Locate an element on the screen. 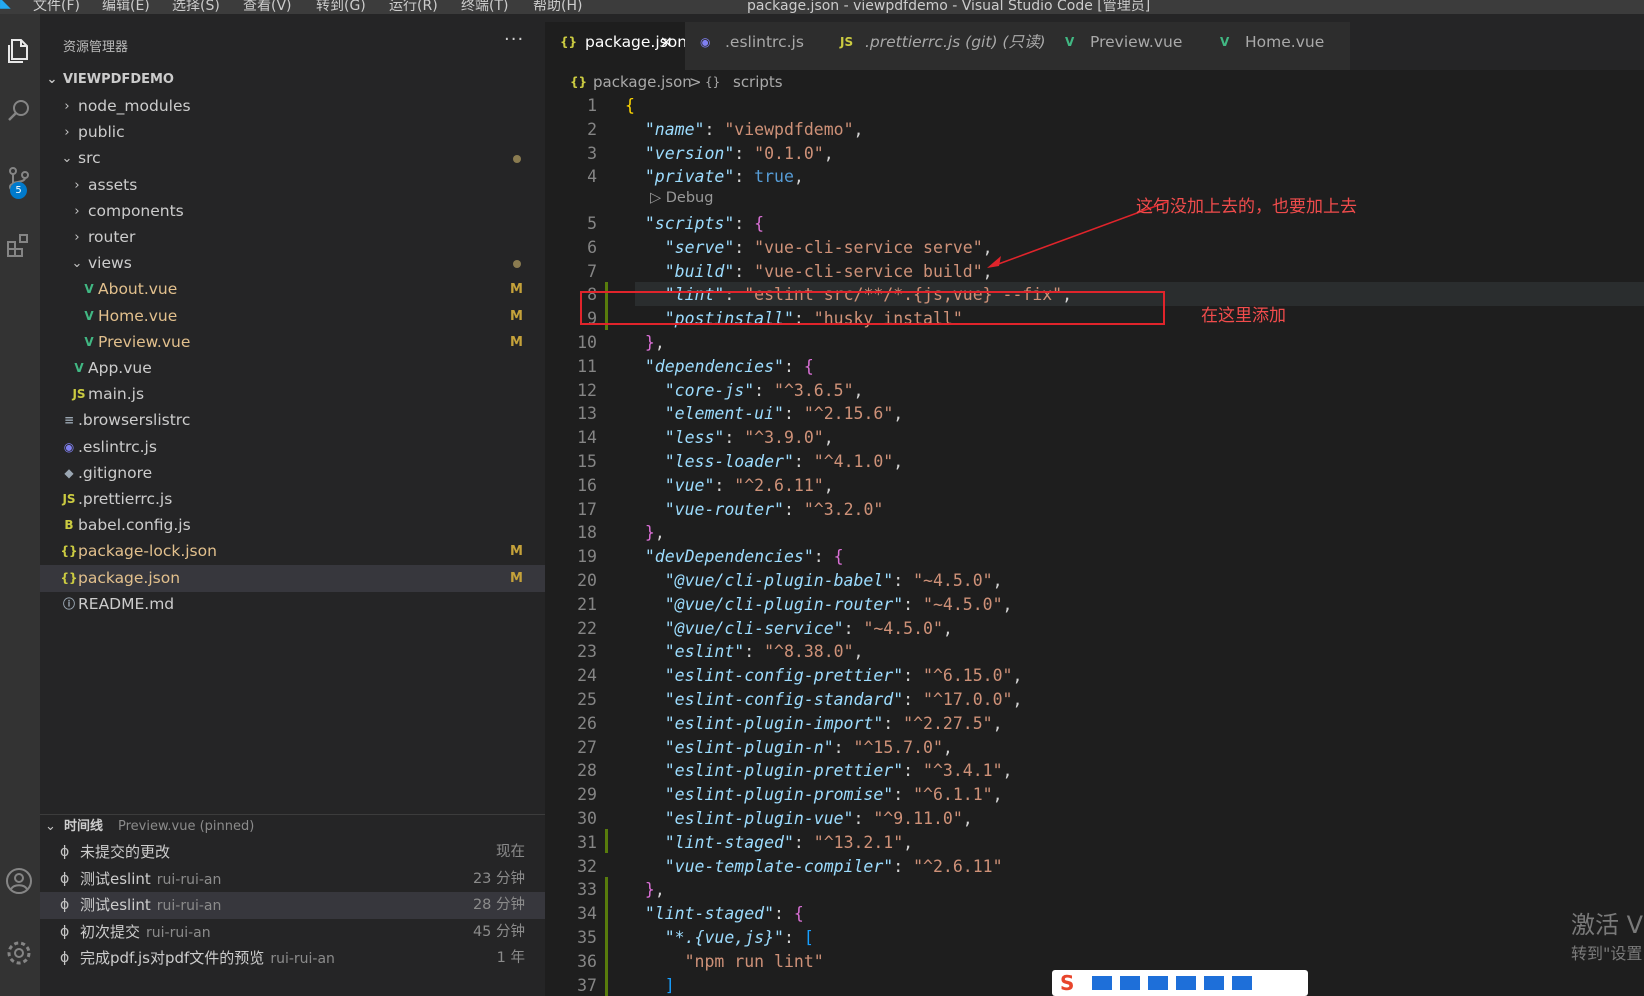  code-line: "vue": "^2.6.11", is located at coordinates (729, 486).